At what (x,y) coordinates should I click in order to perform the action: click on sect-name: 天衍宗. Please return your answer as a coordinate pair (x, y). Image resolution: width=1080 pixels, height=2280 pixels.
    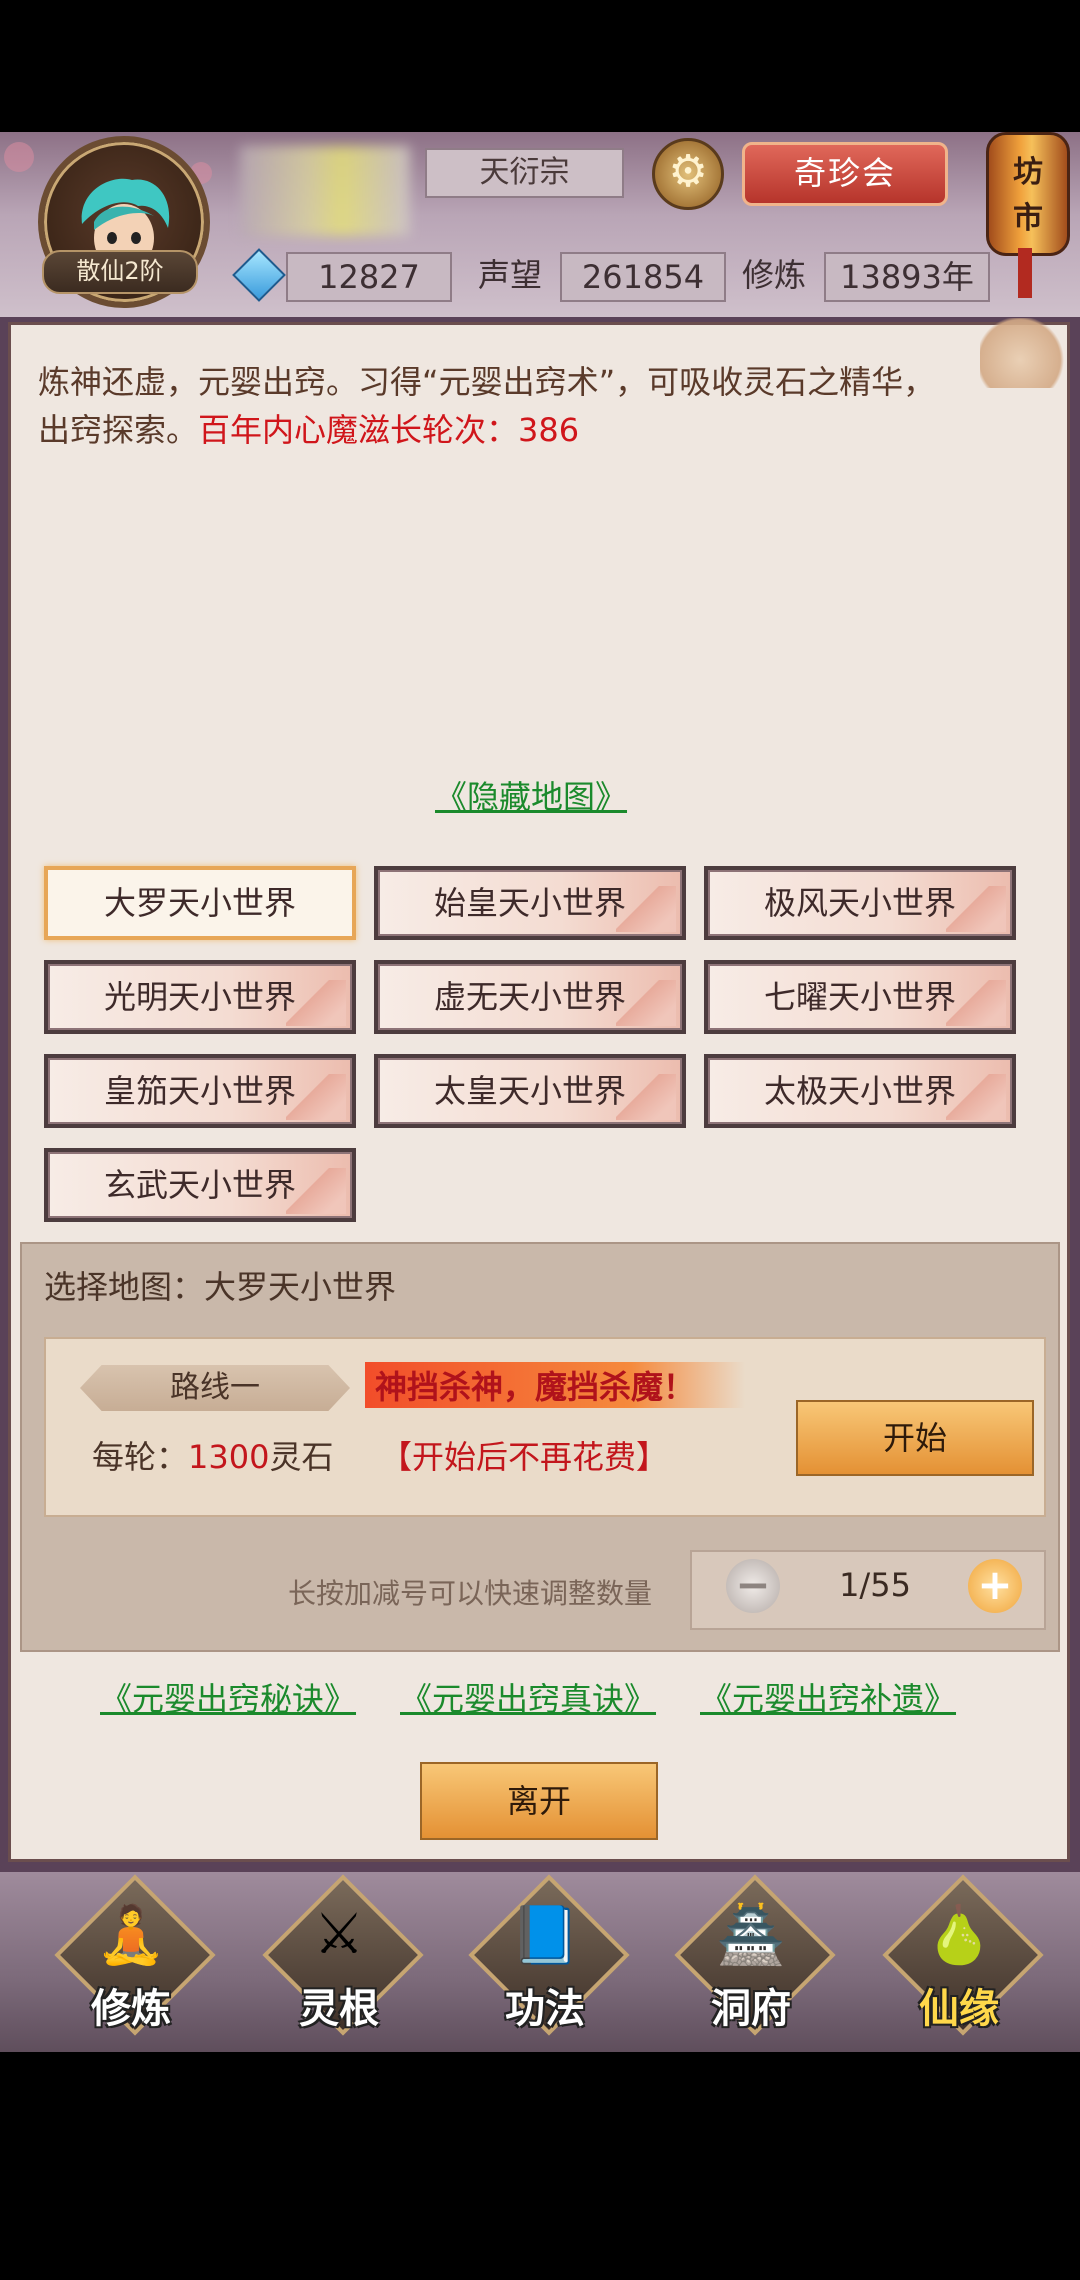
    Looking at the image, I should click on (524, 173).